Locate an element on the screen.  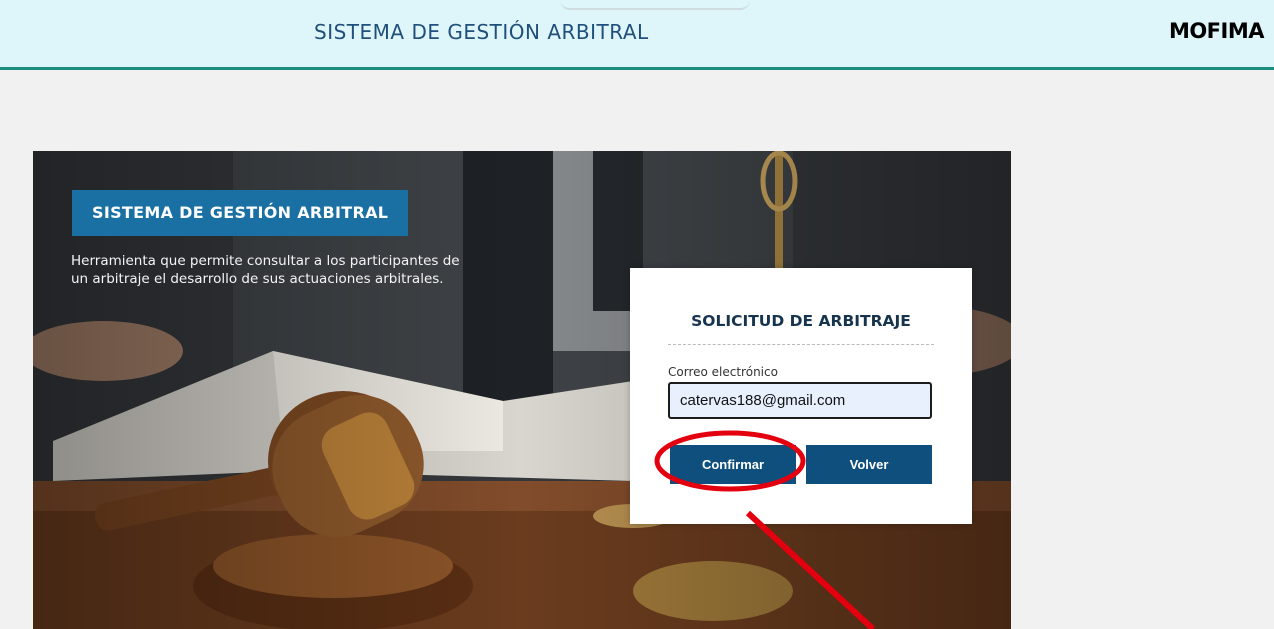
back-button: Volver is located at coordinates (869, 464).